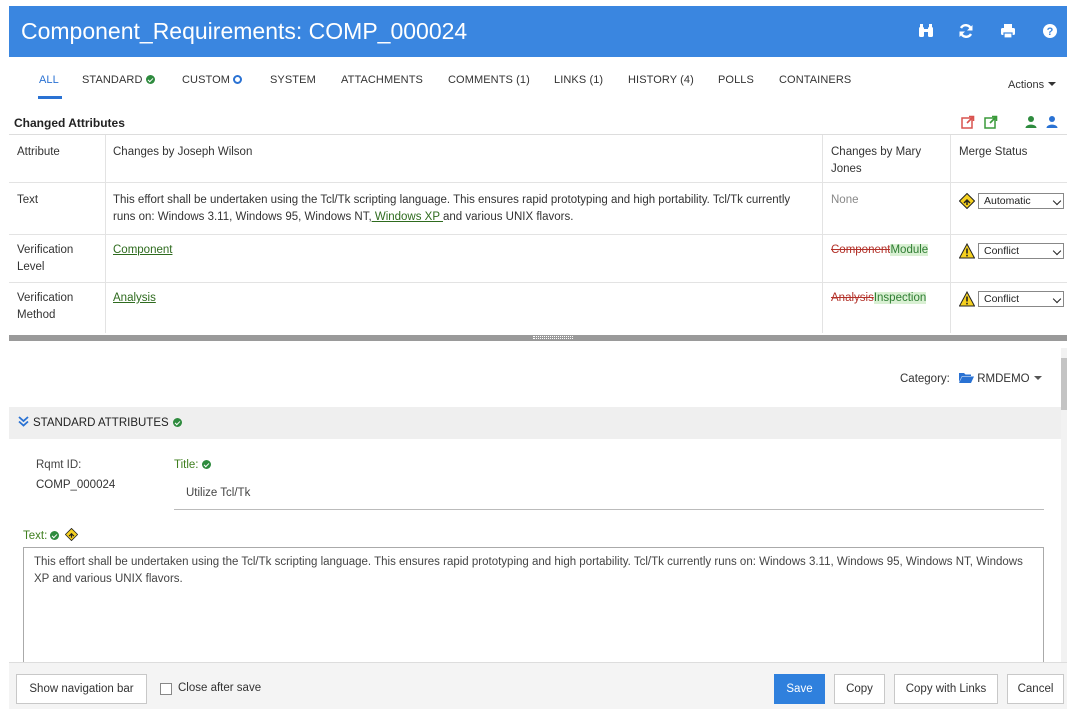 The image size is (1067, 709). Describe the element at coordinates (183, 152) in the screenshot. I see `column-header-changes-a: Changes by Joseph Wilson` at that location.